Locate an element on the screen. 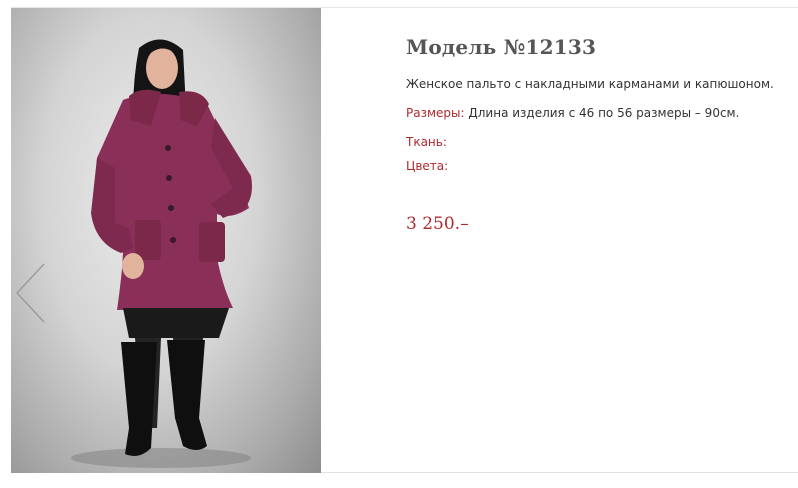  sizes-label: Размеры: is located at coordinates (435, 113).